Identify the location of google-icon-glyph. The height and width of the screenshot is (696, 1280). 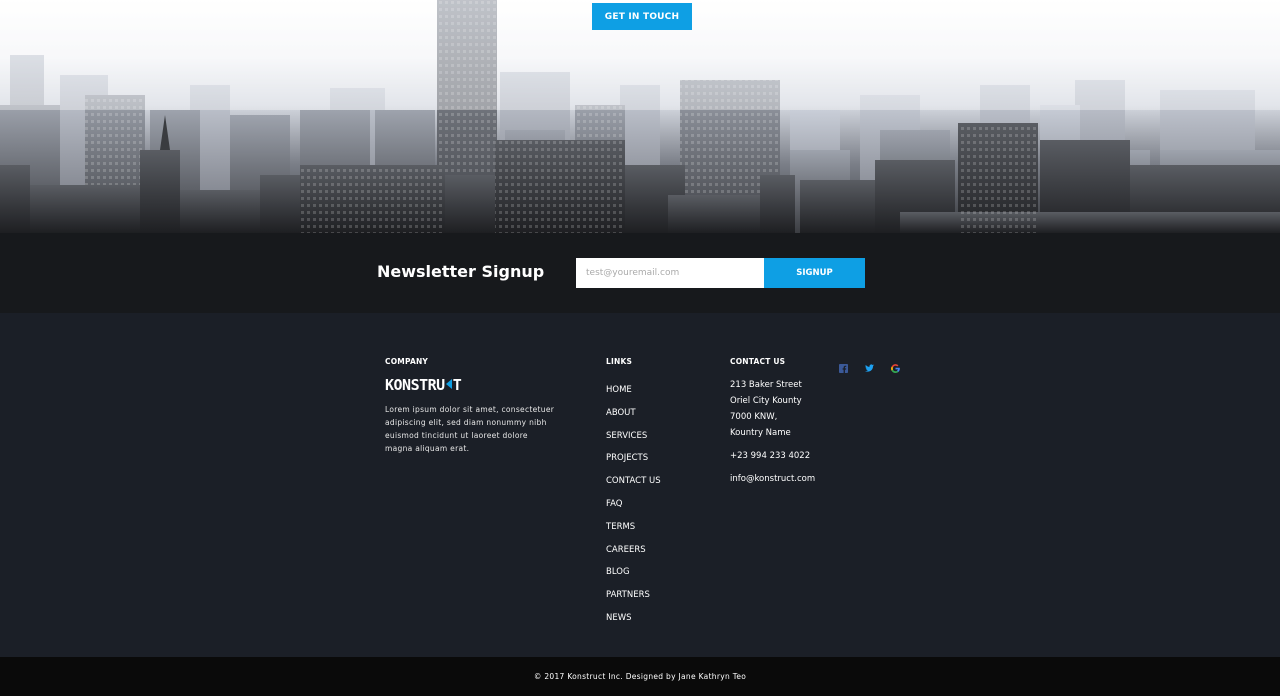
(895, 368).